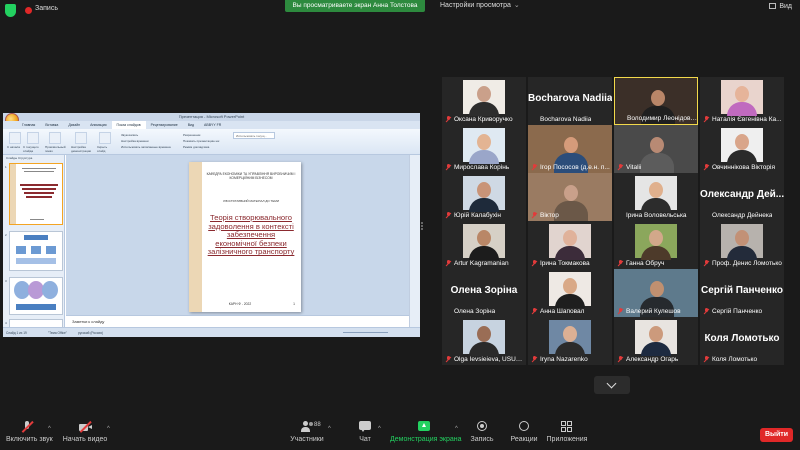 The height and width of the screenshot is (450, 800). Describe the element at coordinates (55, 138) in the screenshot. I see `custom-show-icon` at that location.